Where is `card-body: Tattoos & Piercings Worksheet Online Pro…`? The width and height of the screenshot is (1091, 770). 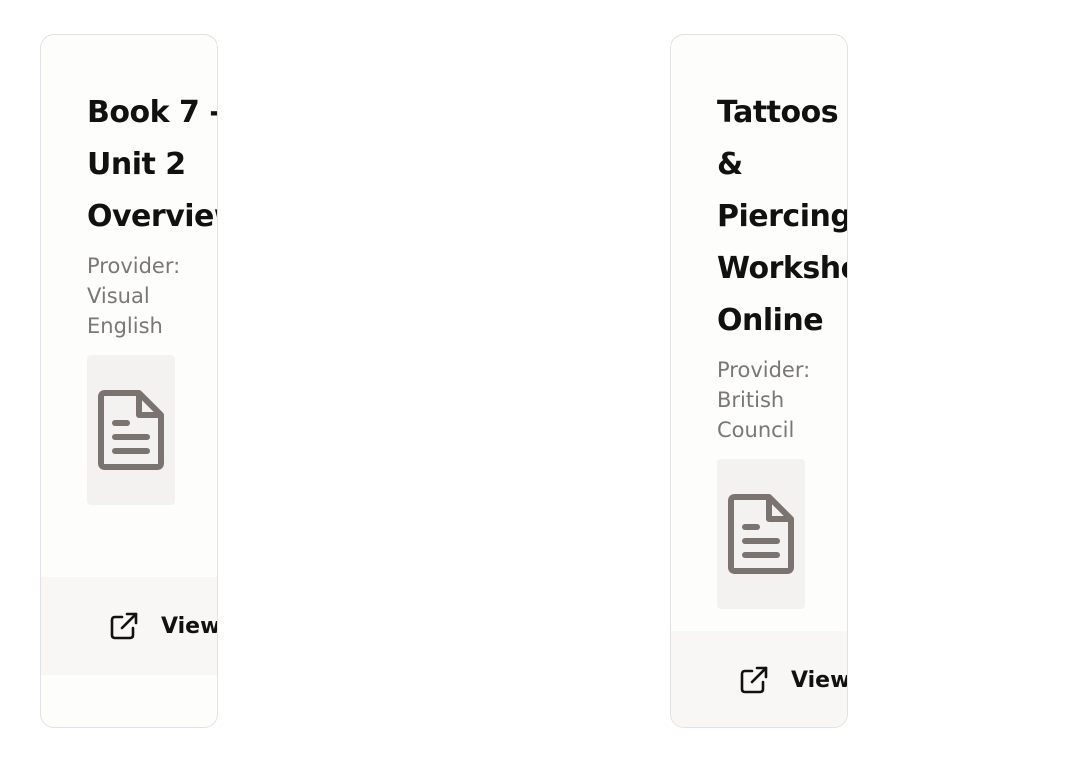
card-body: Tattoos & Piercings Worksheet Online Pro… is located at coordinates (782, 348).